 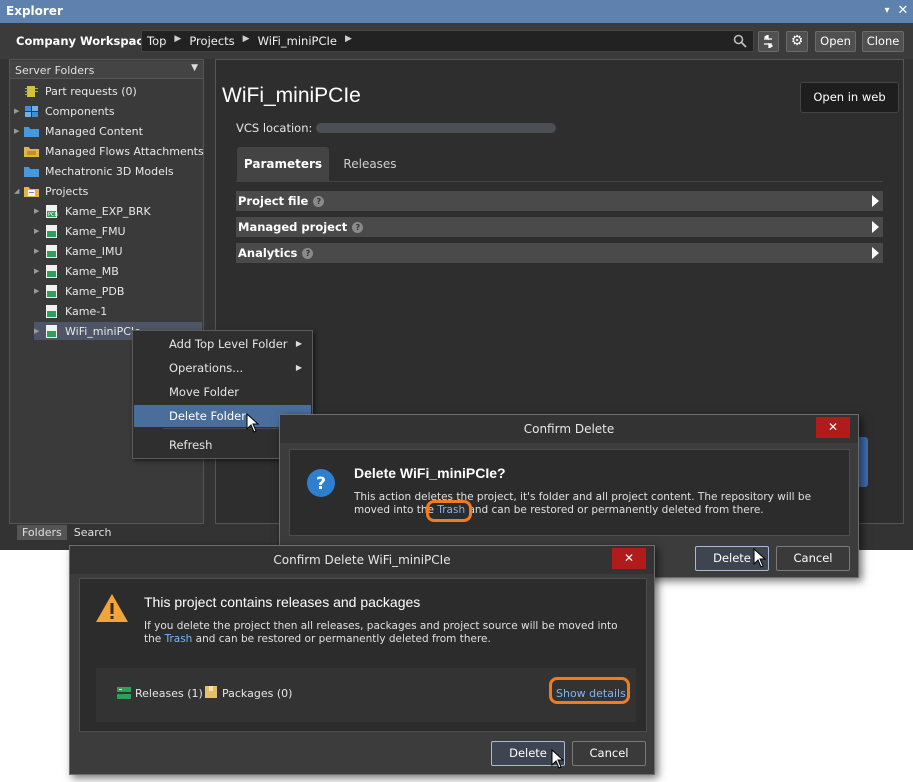 What do you see at coordinates (156, 41) in the screenshot?
I see `breadcrumb-top: Top` at bounding box center [156, 41].